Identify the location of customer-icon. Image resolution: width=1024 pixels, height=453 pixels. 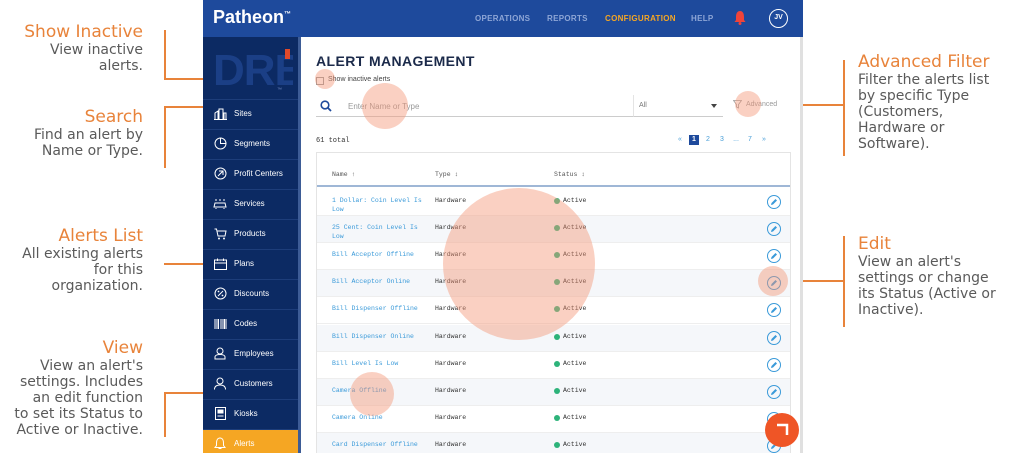
(220, 384).